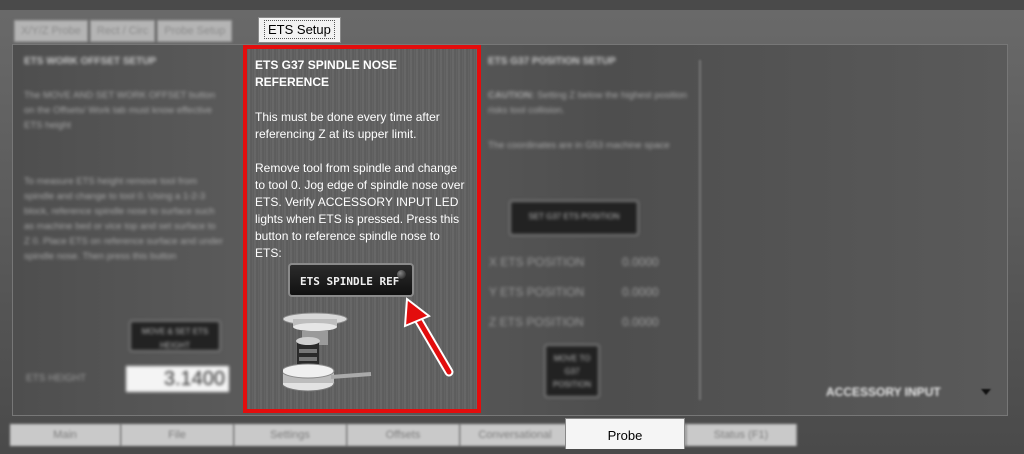 The height and width of the screenshot is (454, 1024). What do you see at coordinates (625, 433) in the screenshot?
I see `tab-probe: Probe` at bounding box center [625, 433].